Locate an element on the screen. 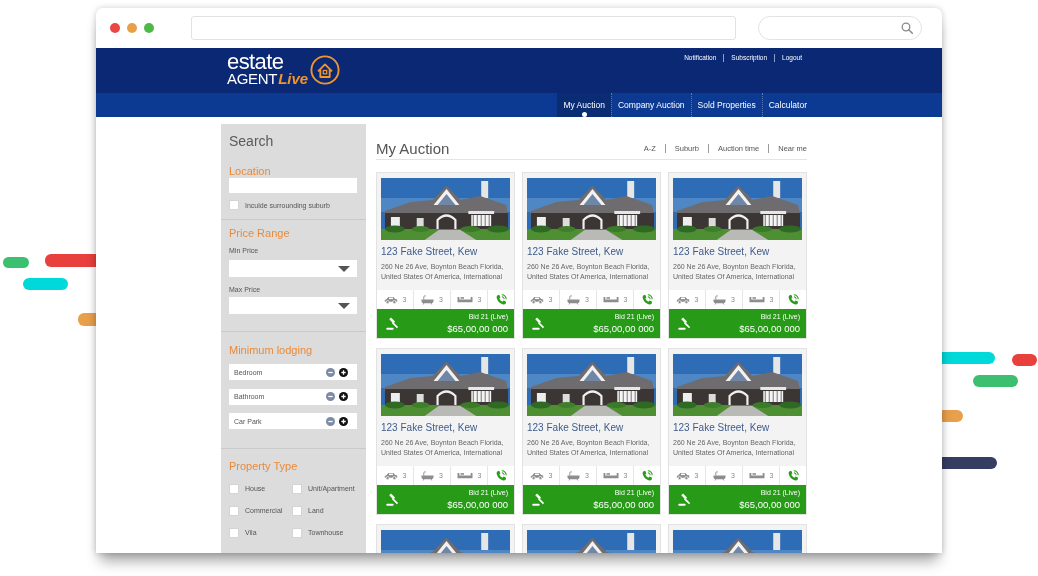 This screenshot has height=576, width=1038. address-bar is located at coordinates (463, 28).